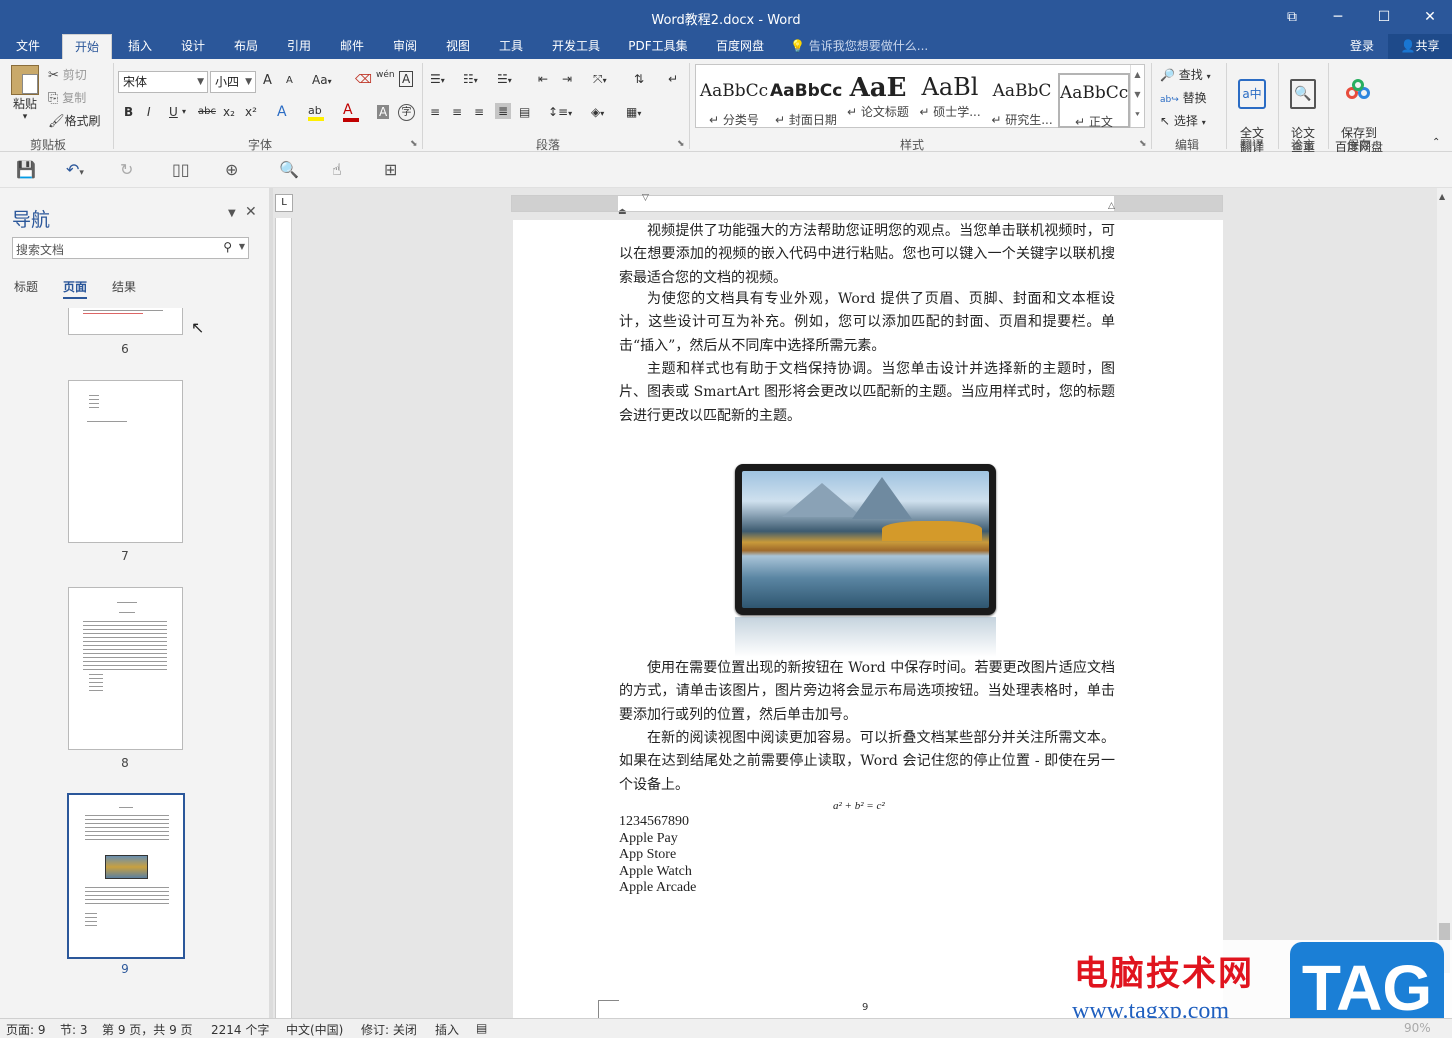 The width and height of the screenshot is (1452, 1038). What do you see at coordinates (74, 1029) in the screenshot?
I see `status-section: 节: 3` at bounding box center [74, 1029].